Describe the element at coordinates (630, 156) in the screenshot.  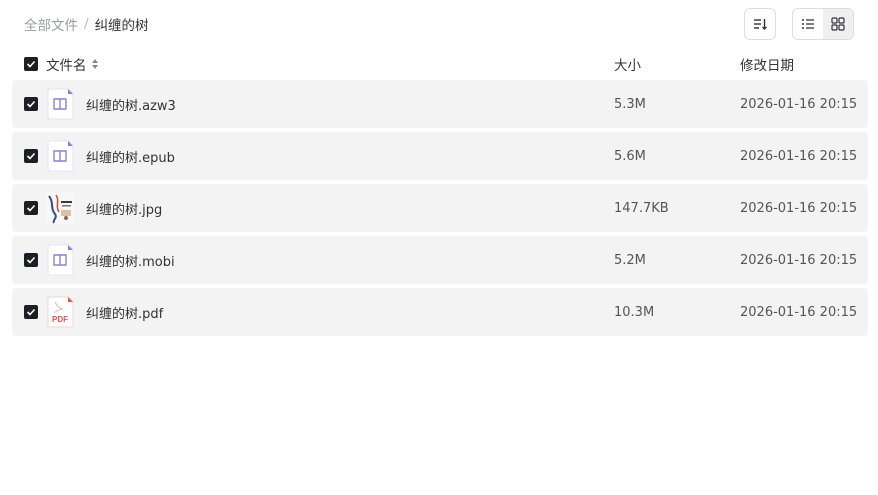
I see `file-size: 5.6M` at that location.